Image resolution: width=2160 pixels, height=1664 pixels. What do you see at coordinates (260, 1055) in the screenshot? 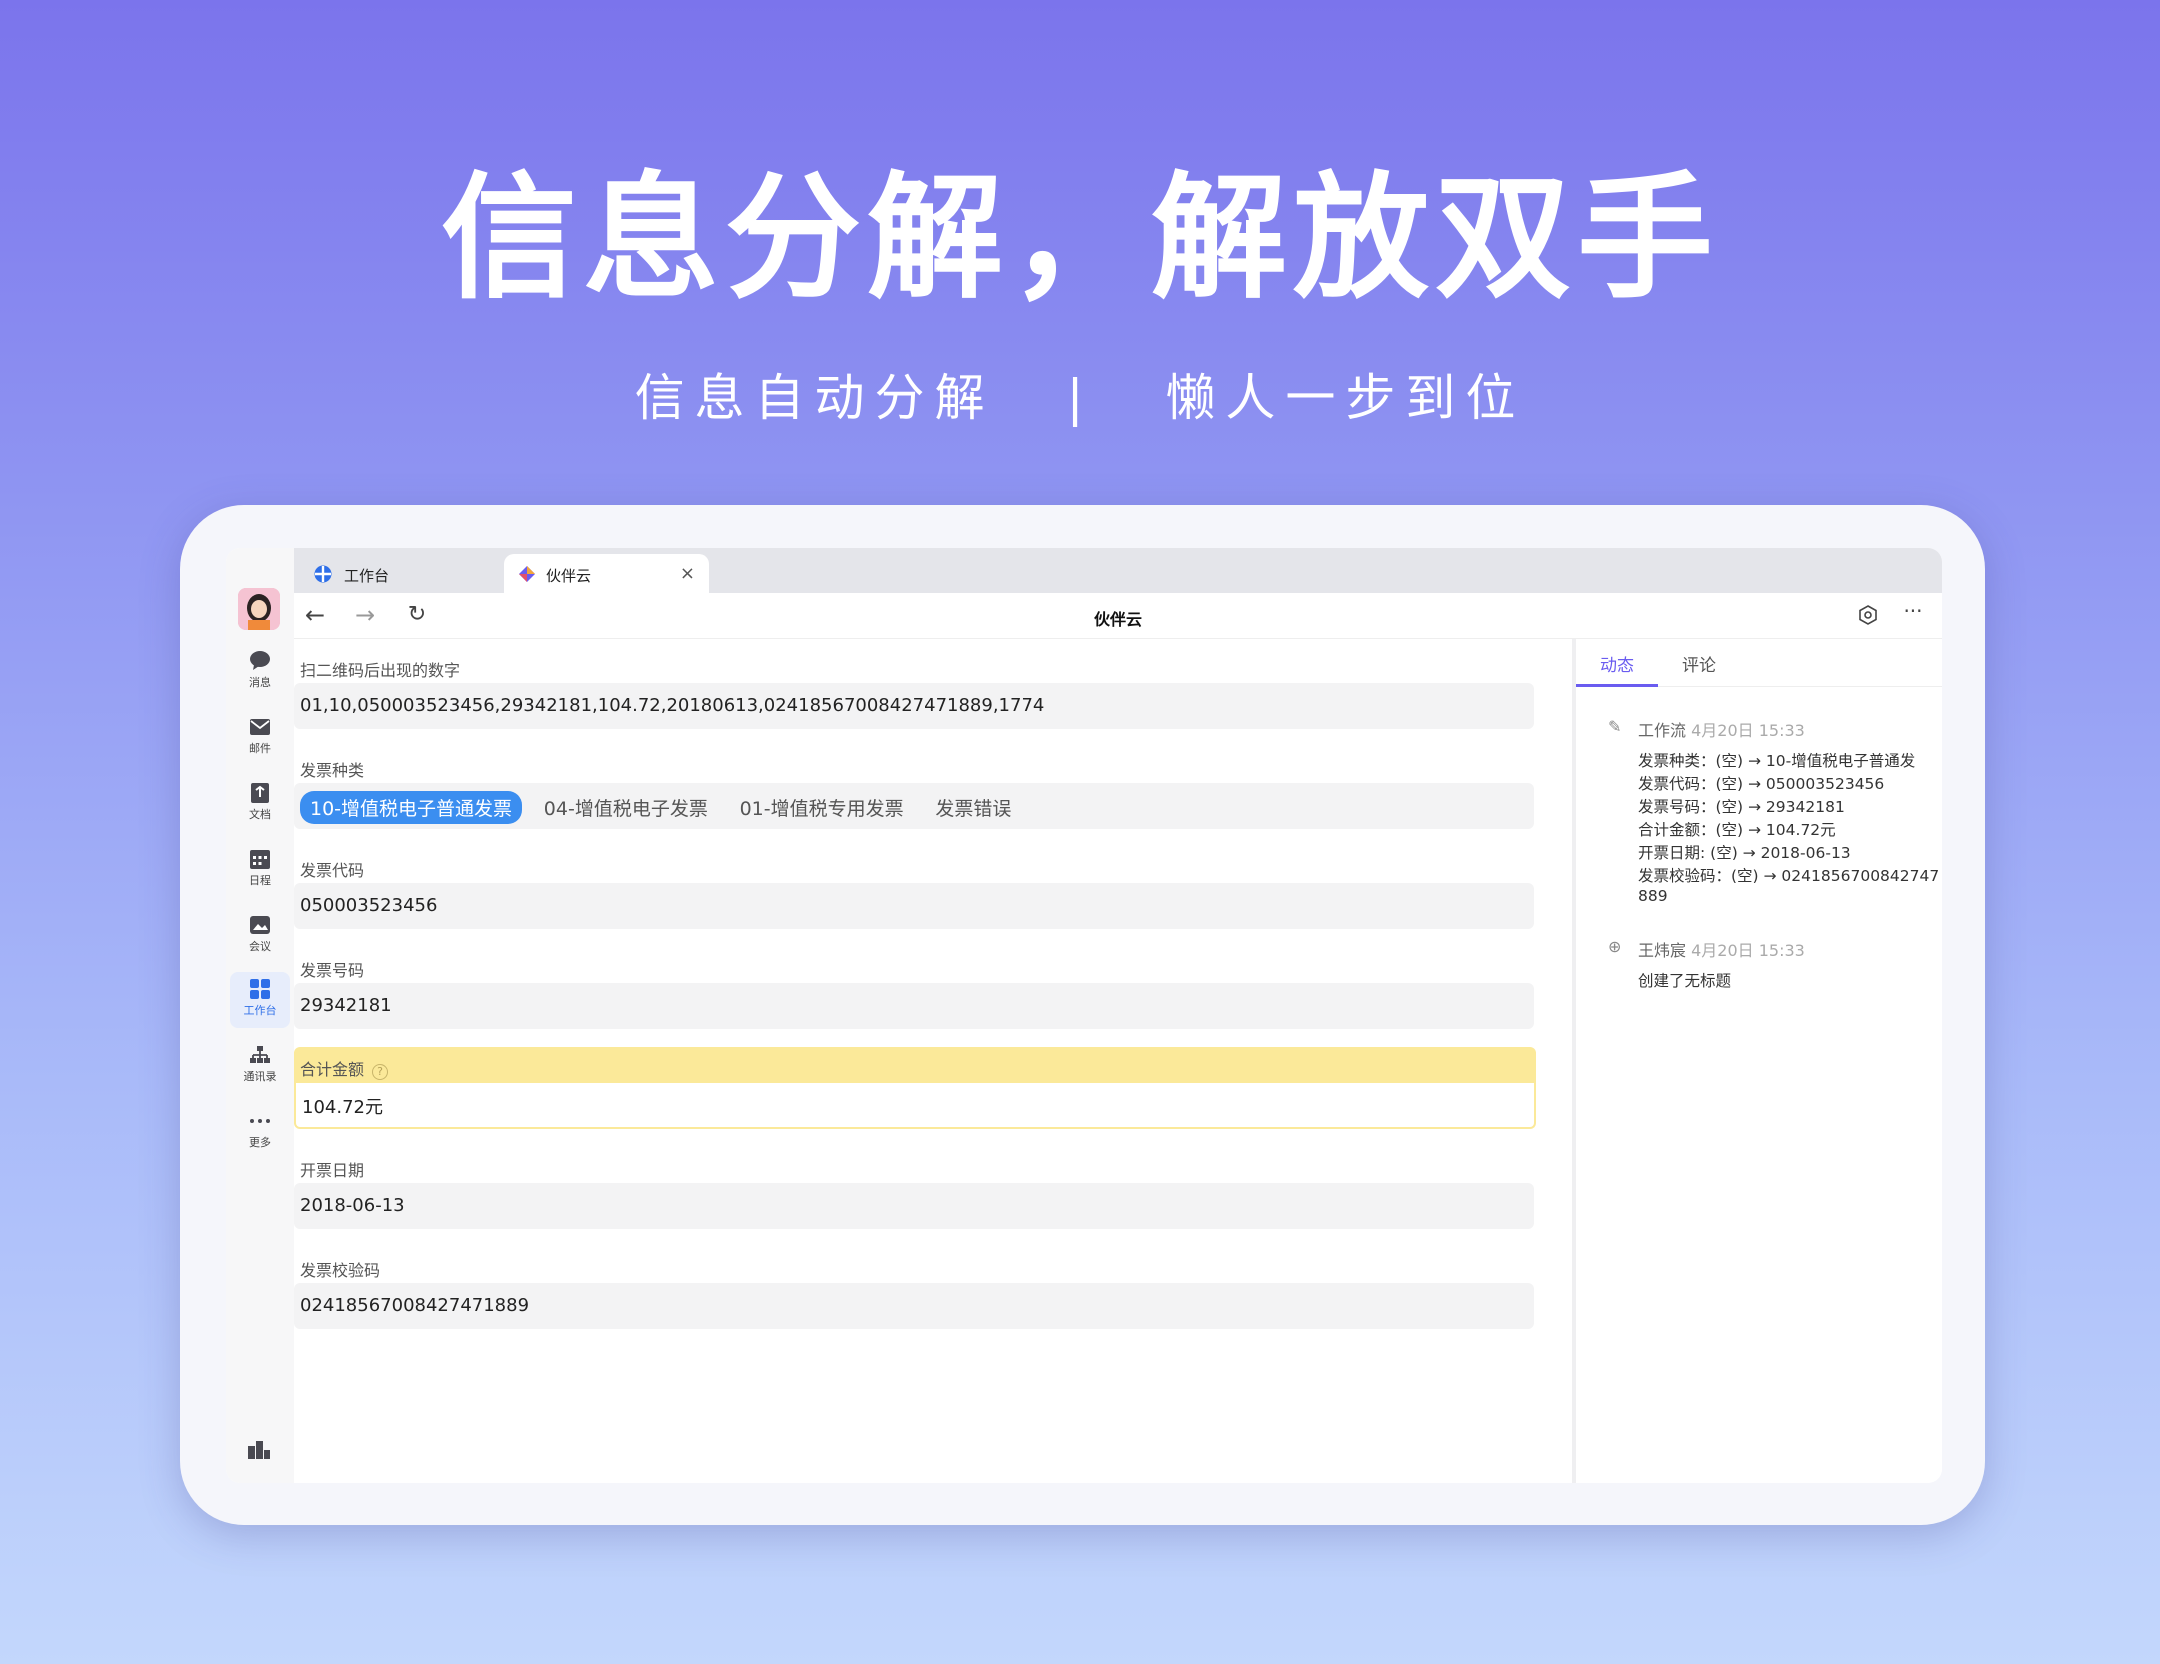
I see `org-chart-icon` at bounding box center [260, 1055].